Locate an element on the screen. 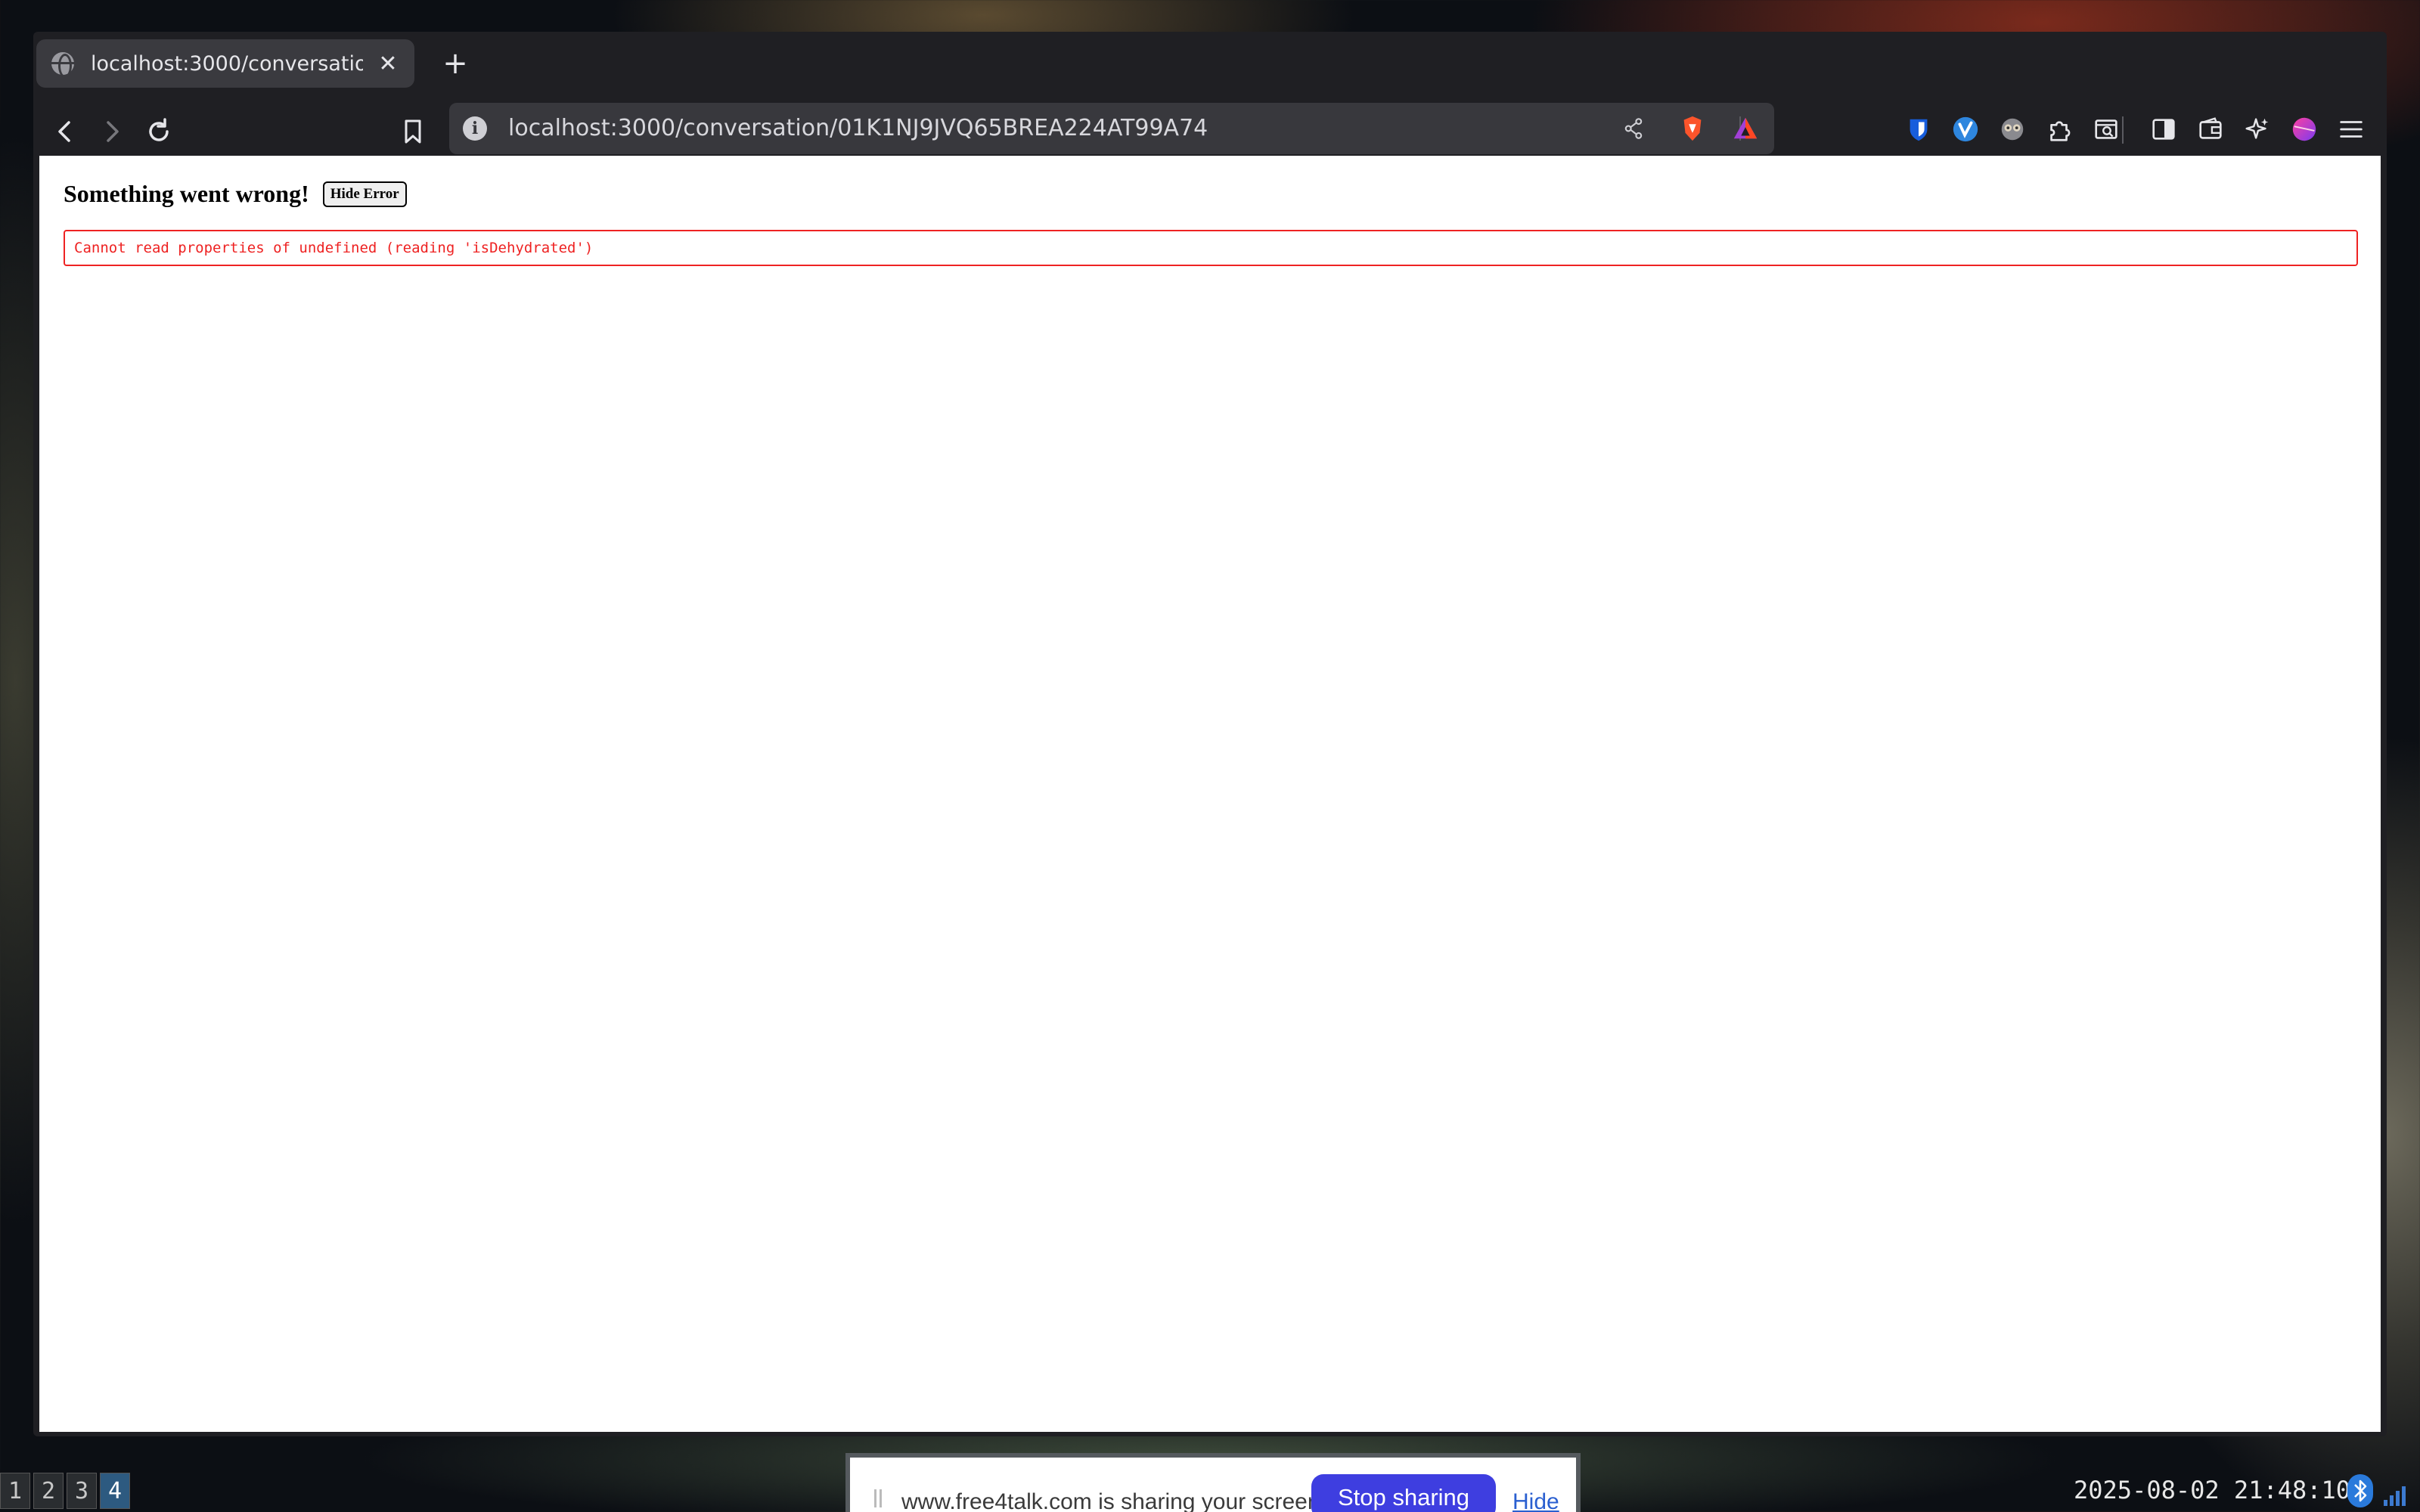  workspace-1: 1 is located at coordinates (15, 1491).